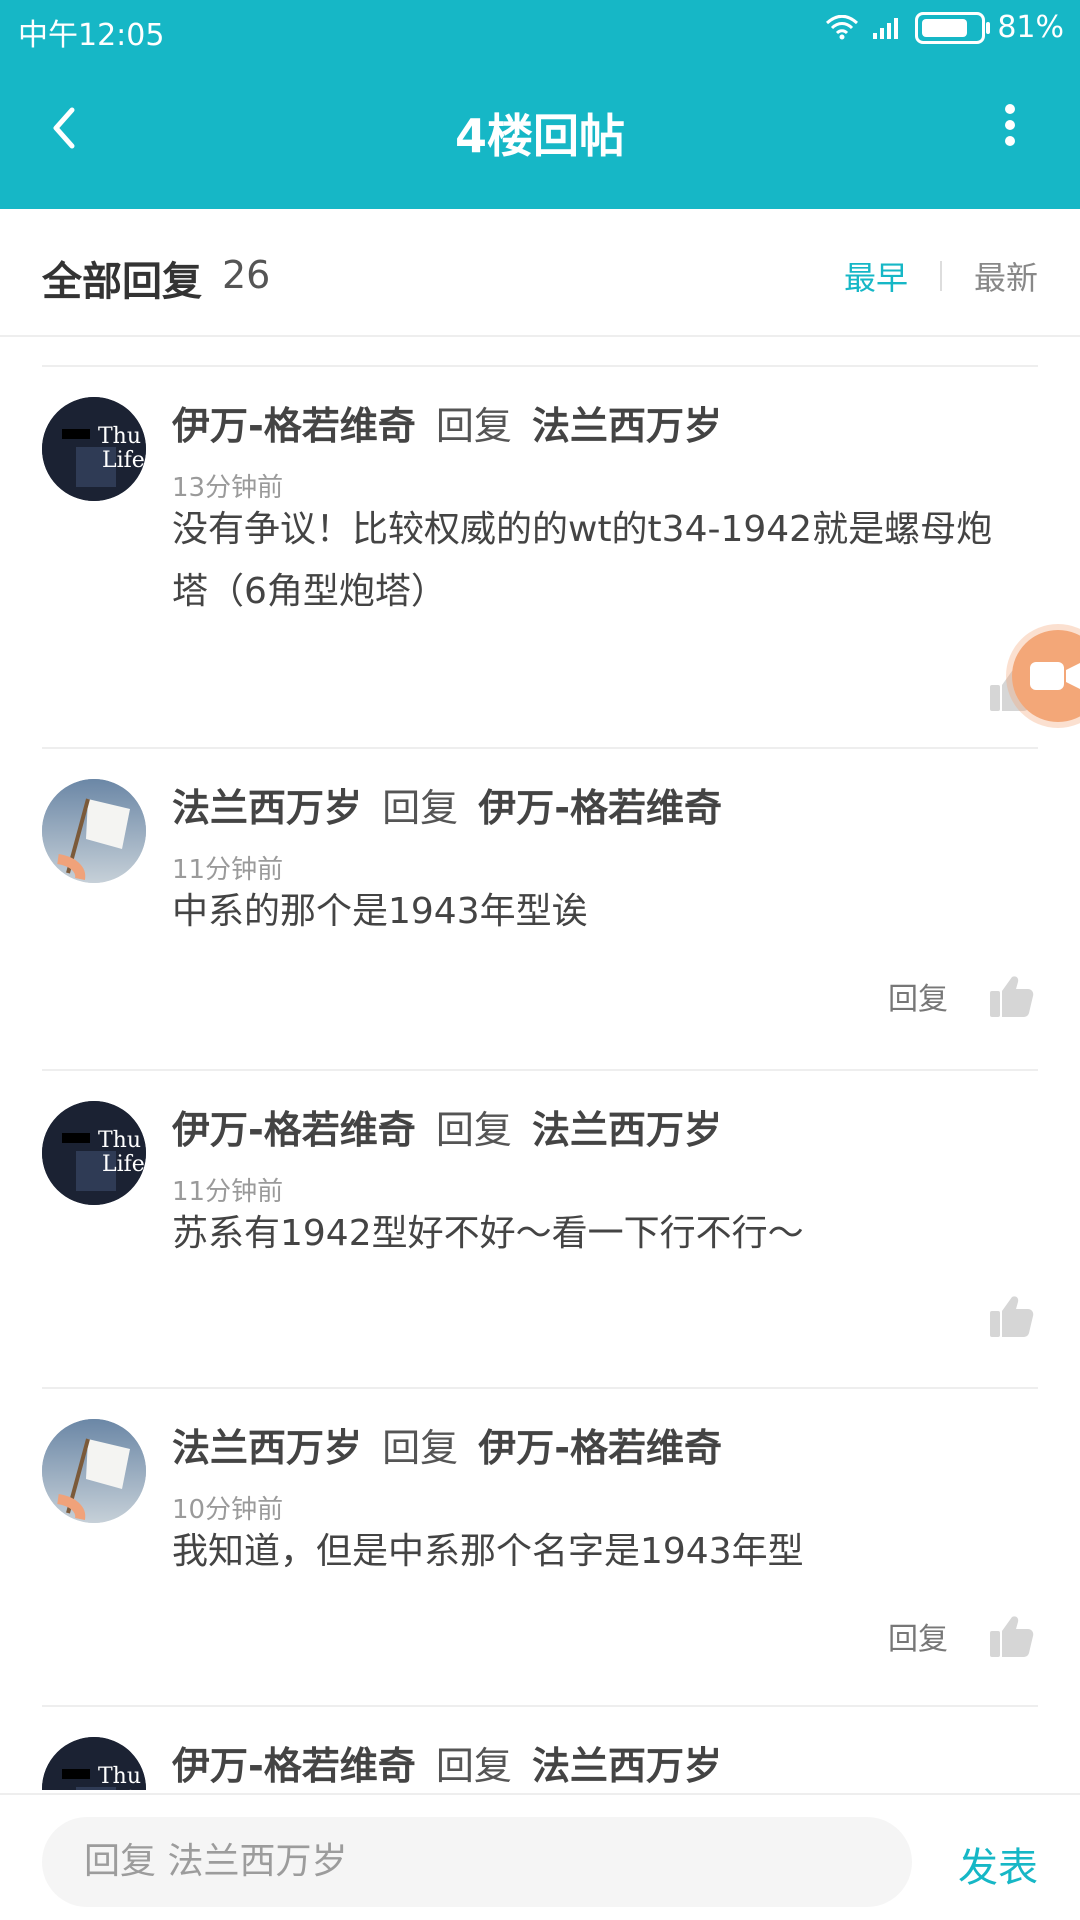 Image resolution: width=1080 pixels, height=1920 pixels. What do you see at coordinates (842, 27) in the screenshot?
I see `wifi-icon` at bounding box center [842, 27].